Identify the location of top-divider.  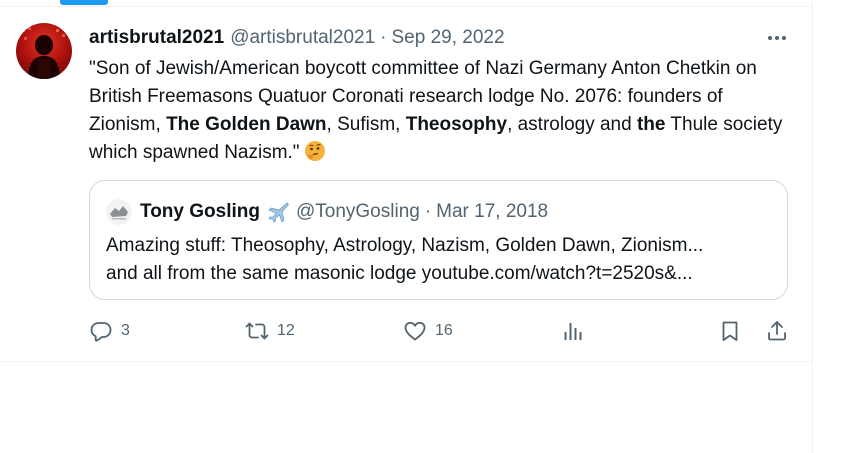
(406, 6).